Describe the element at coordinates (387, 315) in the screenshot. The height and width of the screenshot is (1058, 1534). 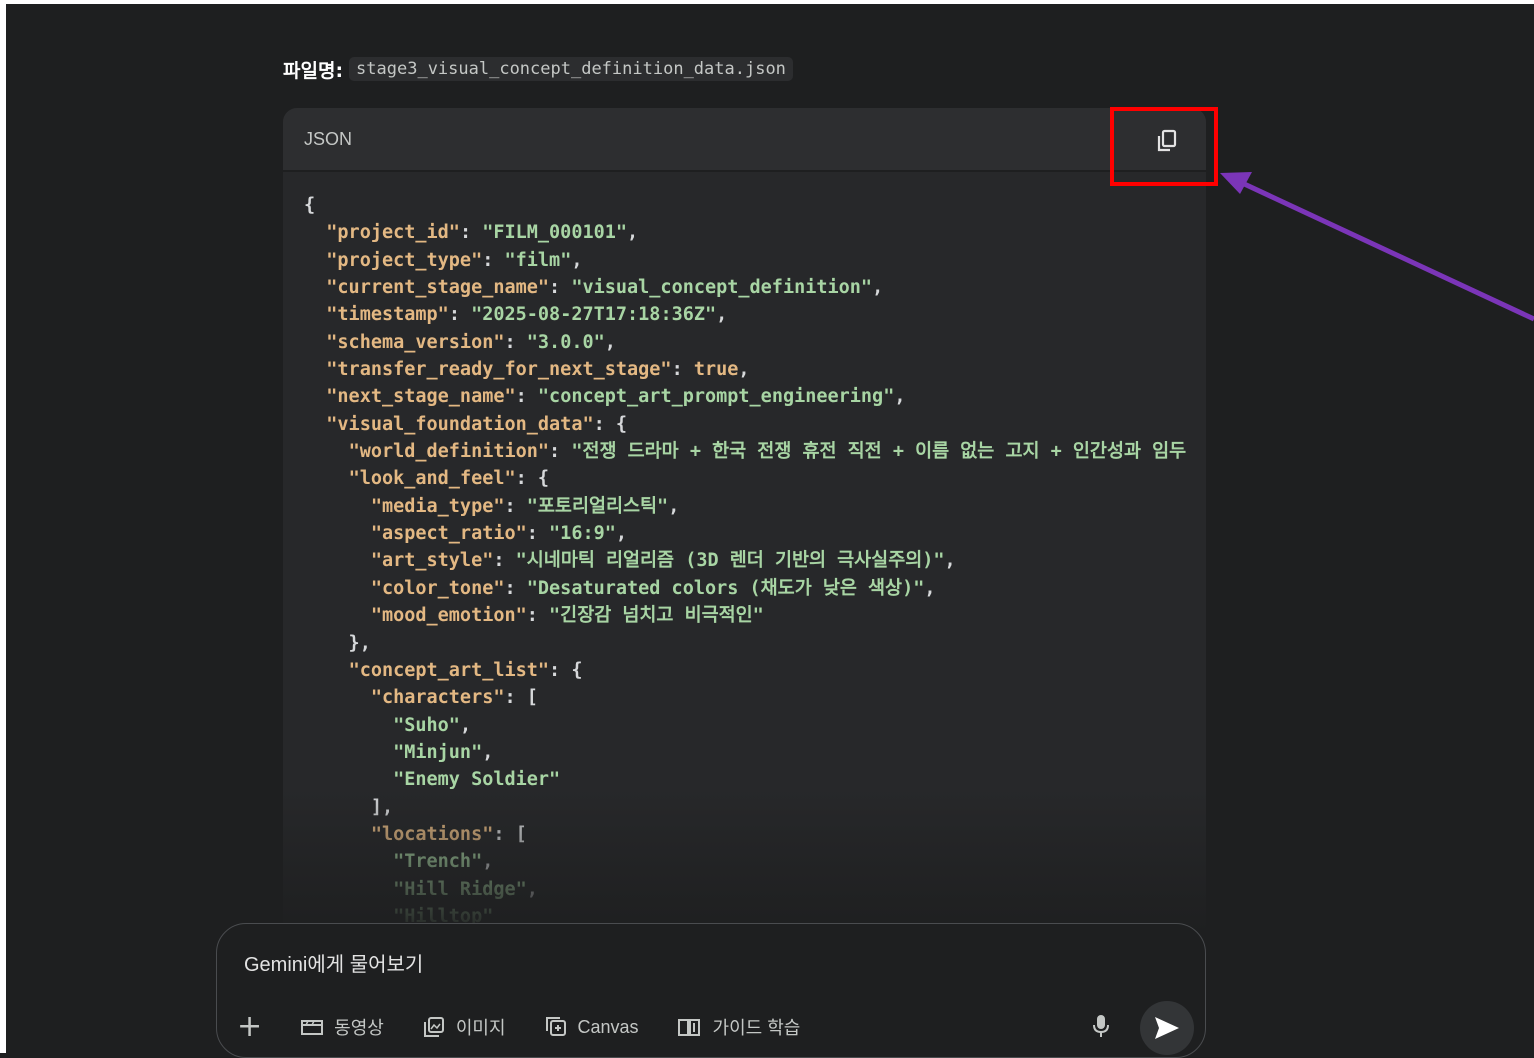
I see `code-token: "timestamp"` at that location.